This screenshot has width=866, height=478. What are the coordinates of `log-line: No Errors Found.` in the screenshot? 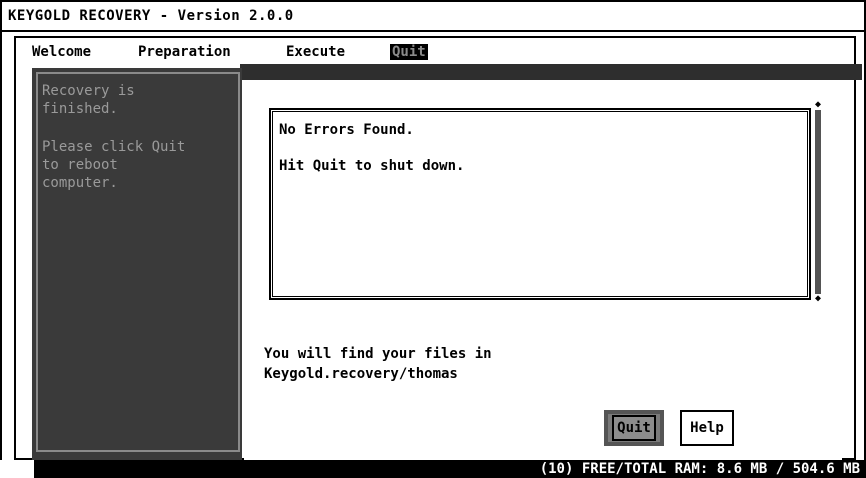 It's located at (346, 130).